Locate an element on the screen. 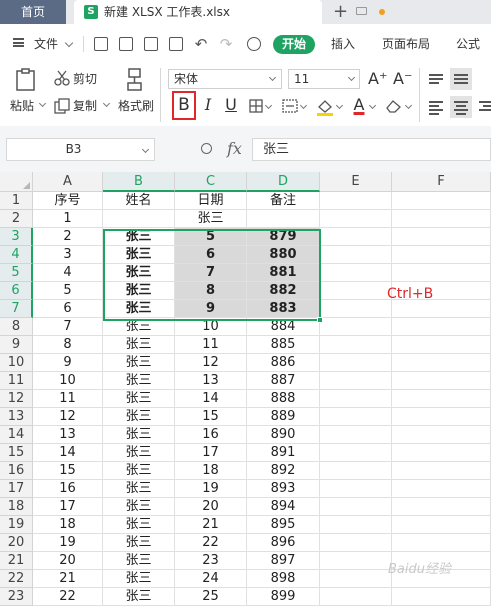  grow-font-button: A⁺ is located at coordinates (377, 79).